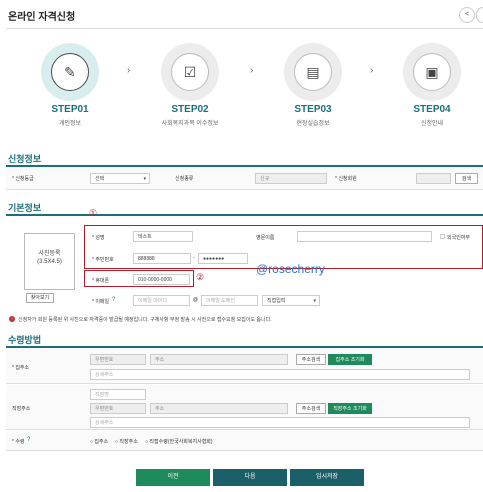 The image size is (483, 492). I want to click on ssn-label: * 주민번호, so click(103, 260).